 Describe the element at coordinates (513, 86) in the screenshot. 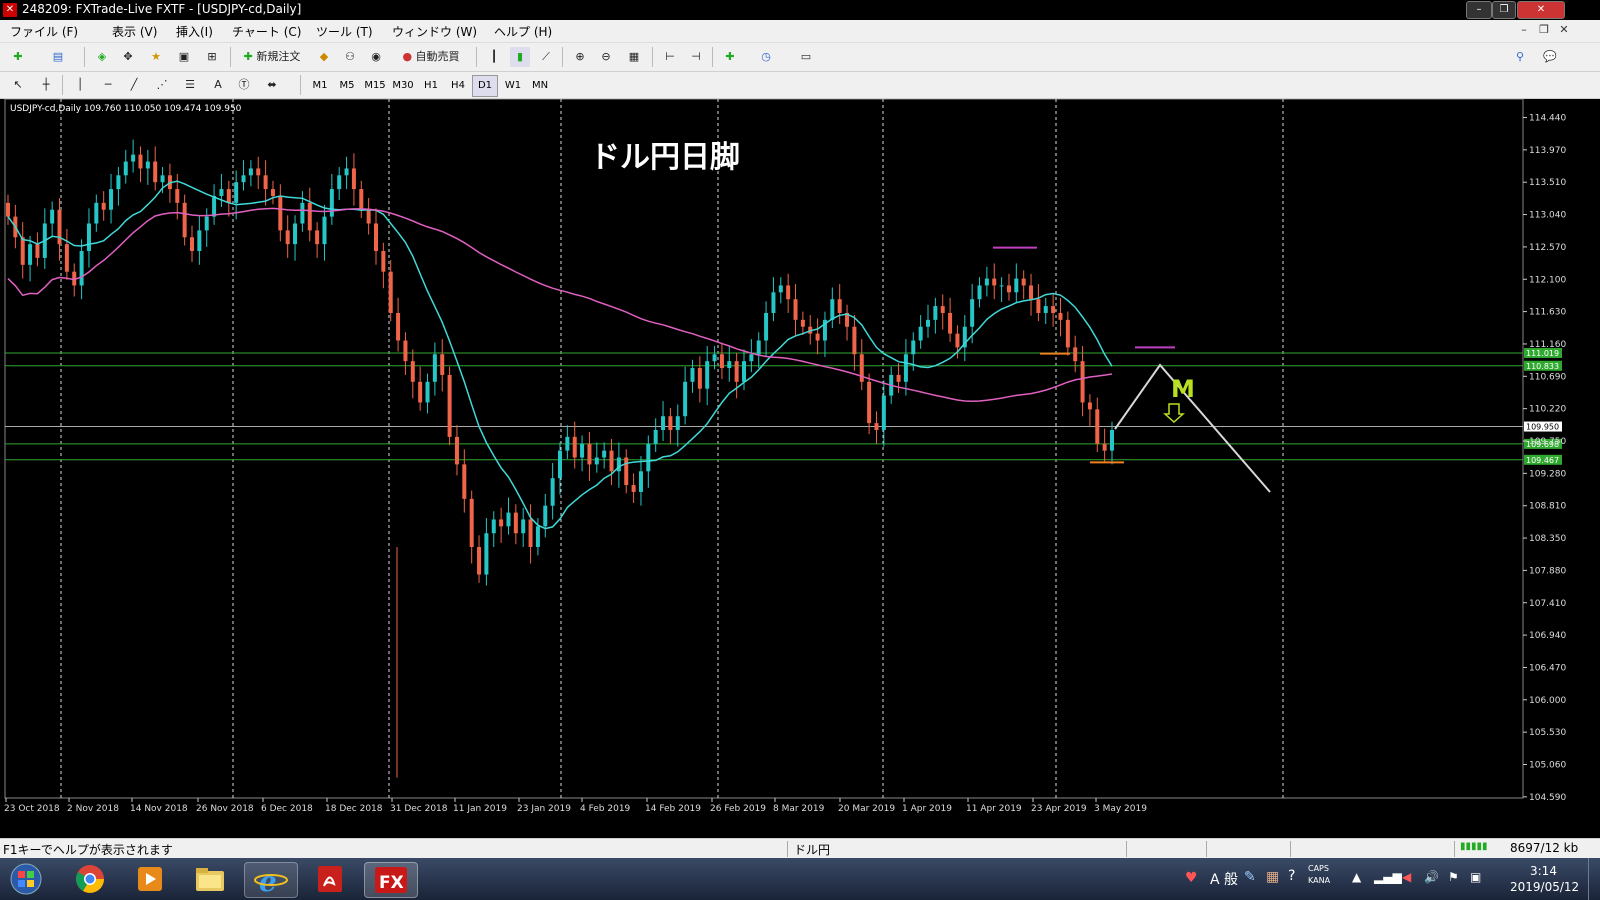

I see `timeframe-w1: W1` at that location.